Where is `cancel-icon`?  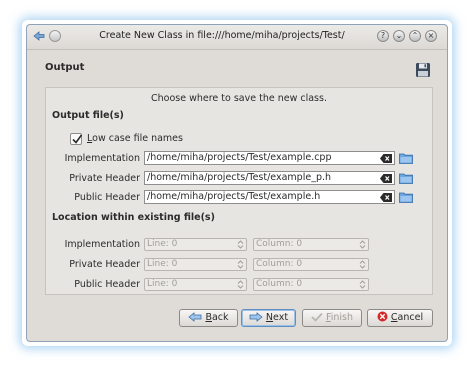
cancel-icon is located at coordinates (382, 316).